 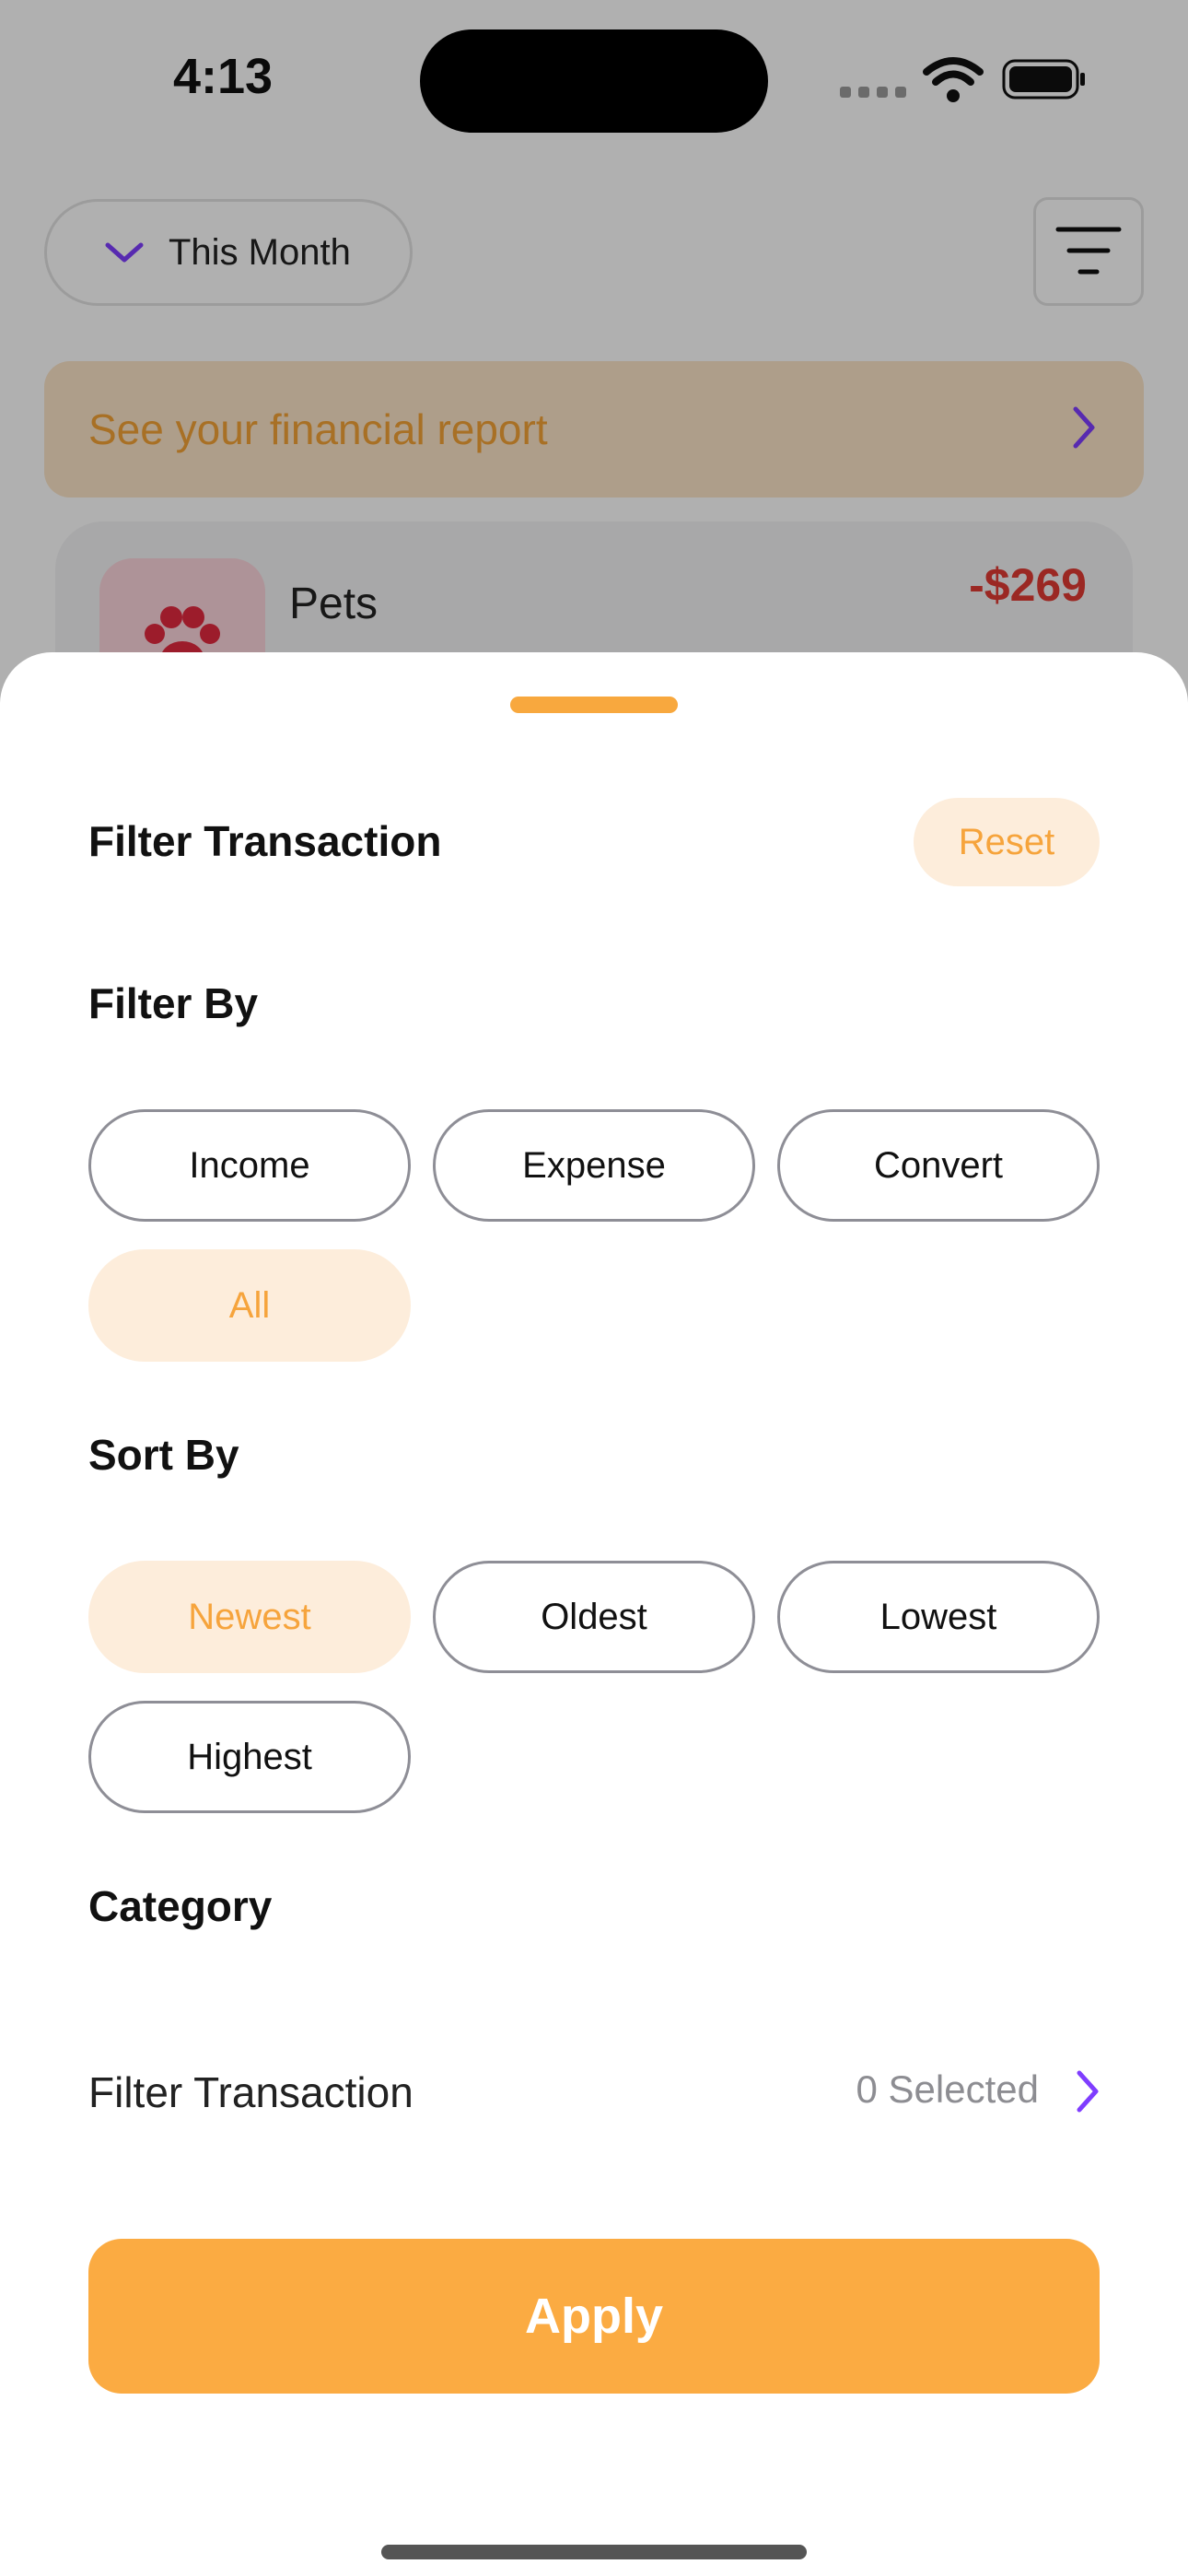 I want to click on apply-button: Apply, so click(x=594, y=2316).